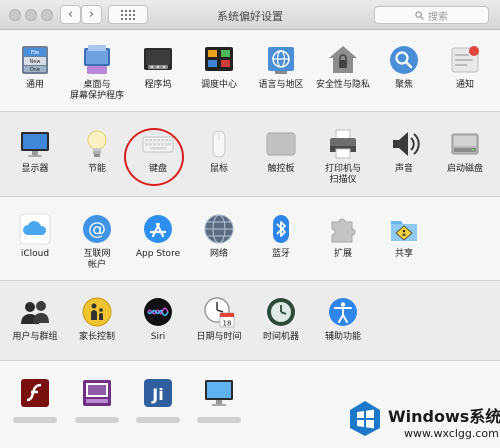 This screenshot has height=448, width=500. I want to click on label-siri: Siri, so click(158, 337).